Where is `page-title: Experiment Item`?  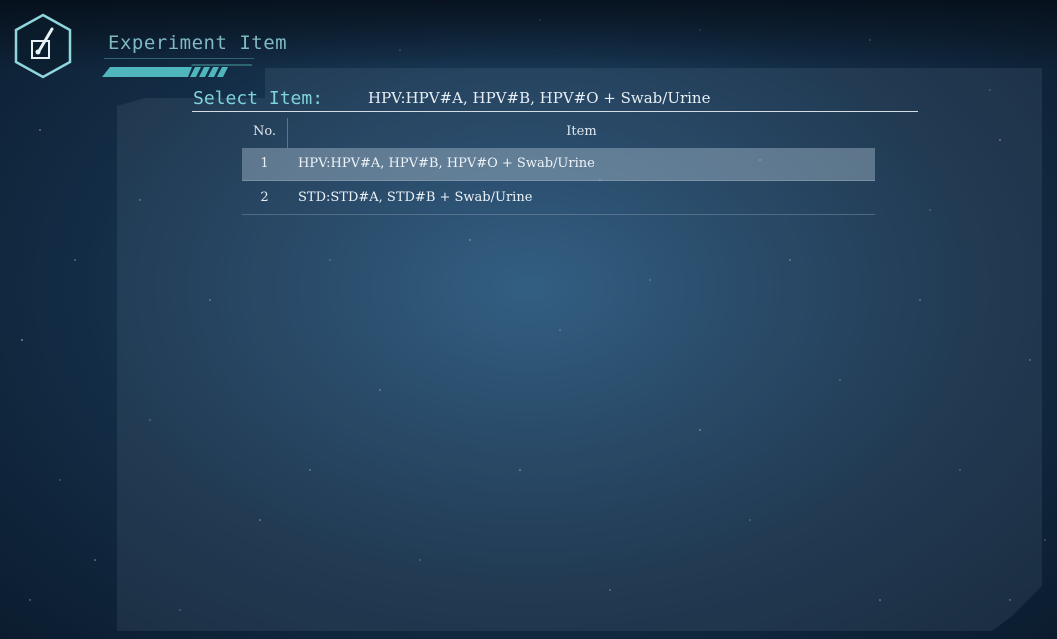 page-title: Experiment Item is located at coordinates (198, 43).